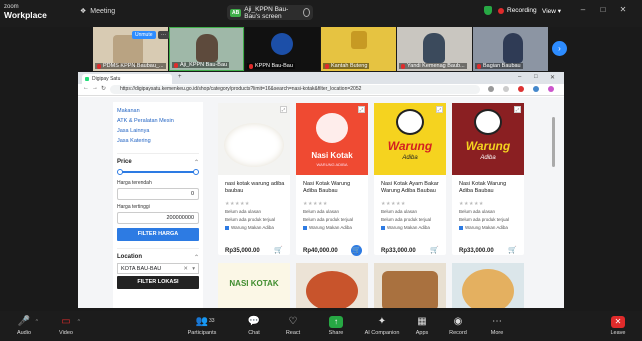  I want to click on page-scrollbar, so click(553, 142).